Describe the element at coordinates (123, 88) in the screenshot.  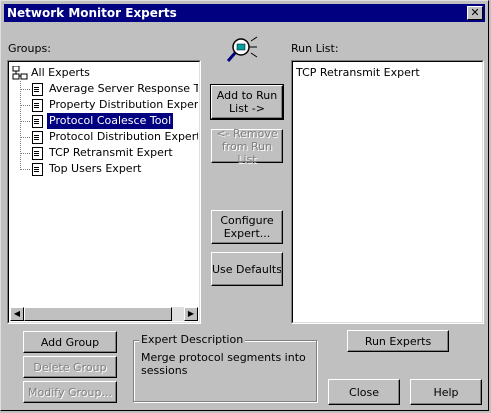
I see `tree-item-label: Average Server Response Time` at that location.